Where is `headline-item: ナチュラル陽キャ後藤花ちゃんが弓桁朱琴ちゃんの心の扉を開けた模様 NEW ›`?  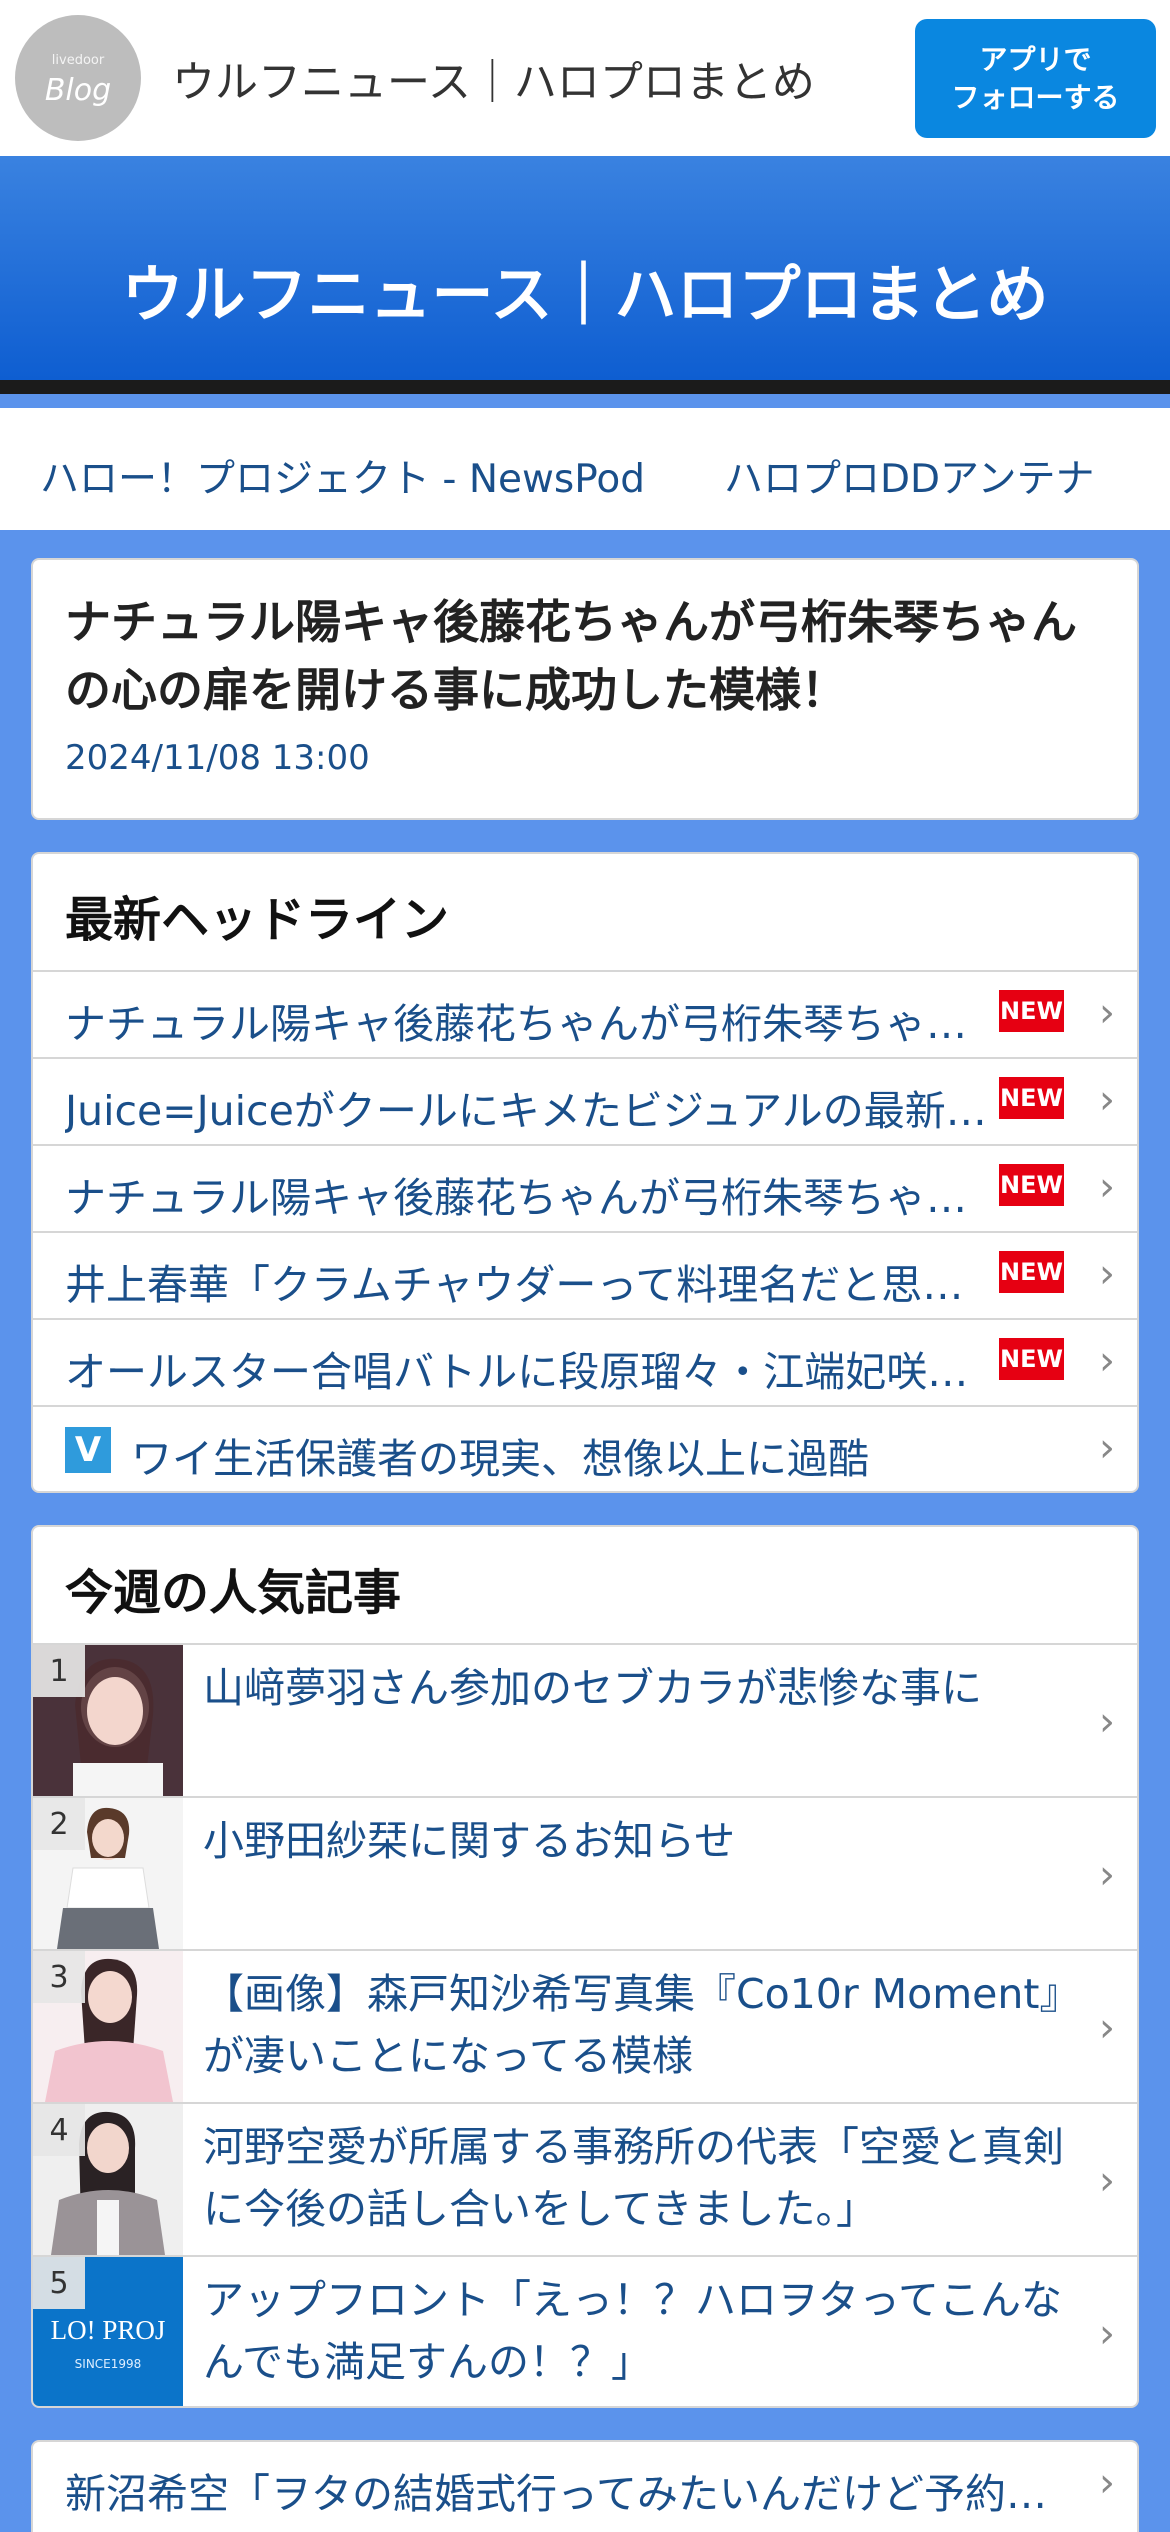
headline-item: ナチュラル陽キャ後藤花ちゃんが弓桁朱琴ちゃんの心の扉を開けた模様 NEW › is located at coordinates (585, 1187).